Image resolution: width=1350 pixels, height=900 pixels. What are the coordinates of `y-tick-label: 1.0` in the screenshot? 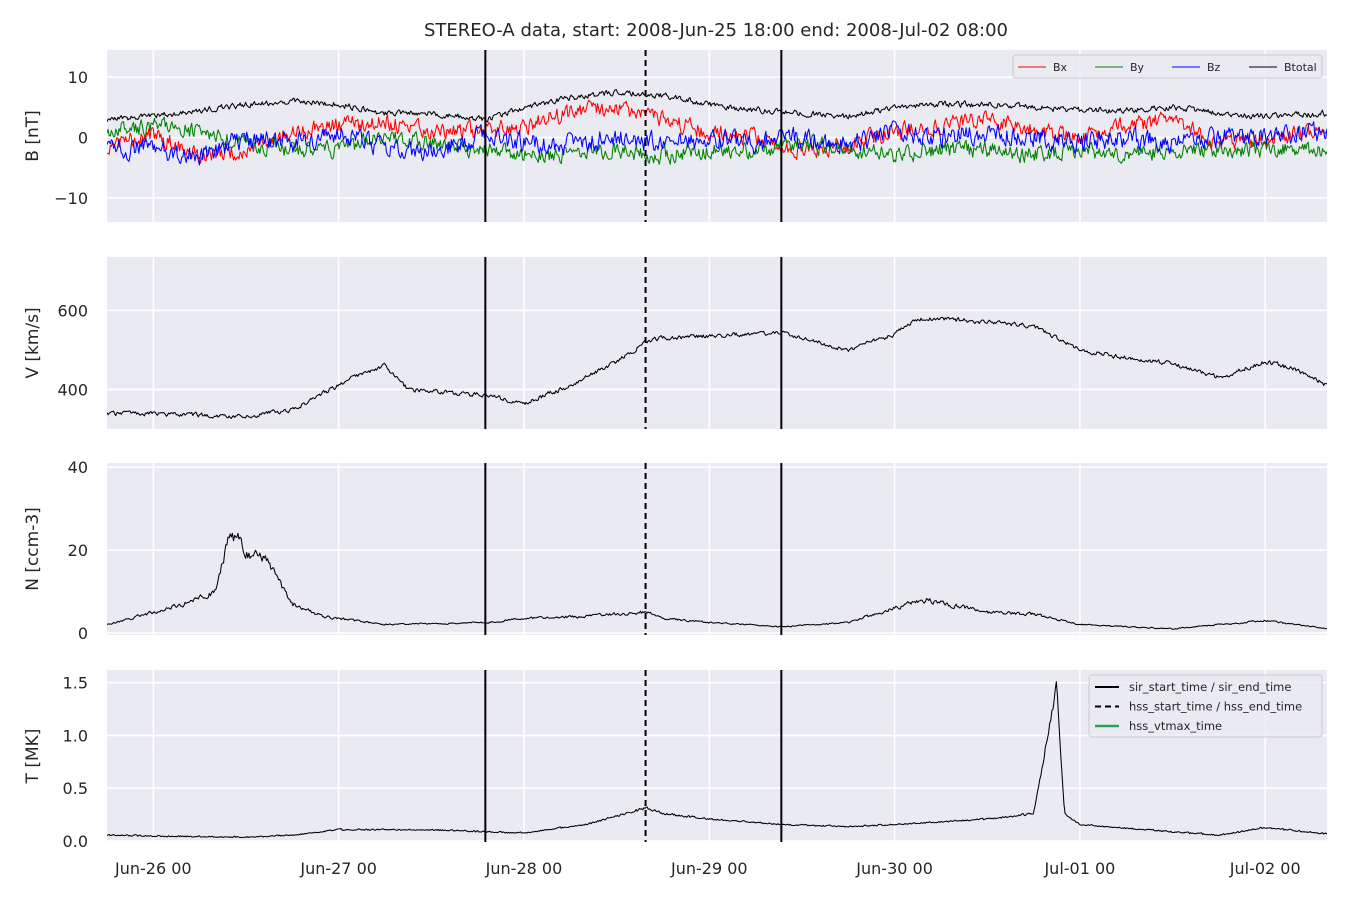 It's located at (75, 735).